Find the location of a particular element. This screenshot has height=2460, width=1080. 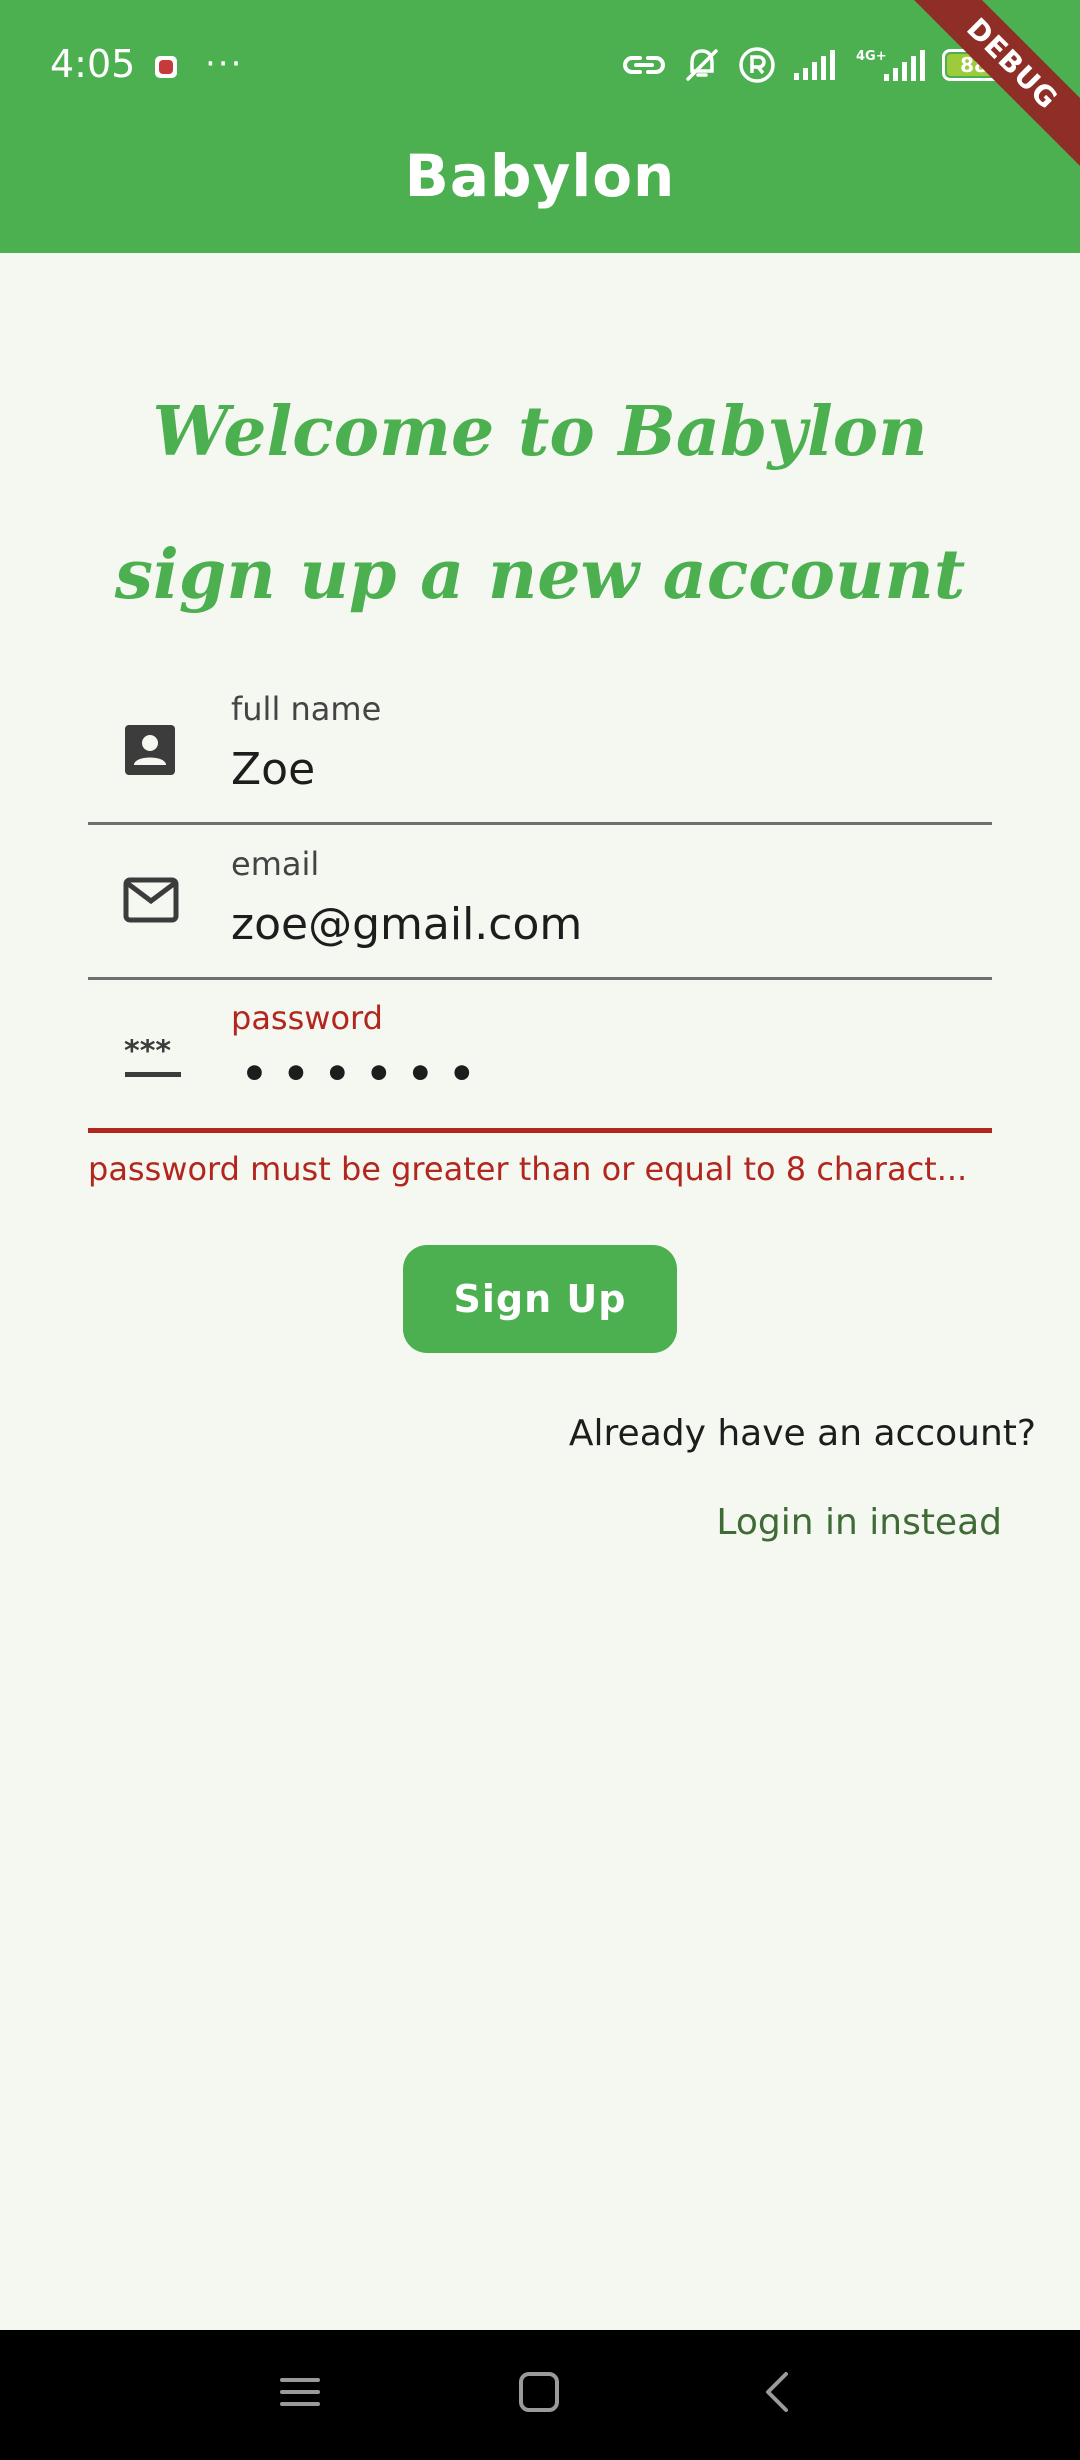

email-input: zoe@gmail.com is located at coordinates (406, 924).